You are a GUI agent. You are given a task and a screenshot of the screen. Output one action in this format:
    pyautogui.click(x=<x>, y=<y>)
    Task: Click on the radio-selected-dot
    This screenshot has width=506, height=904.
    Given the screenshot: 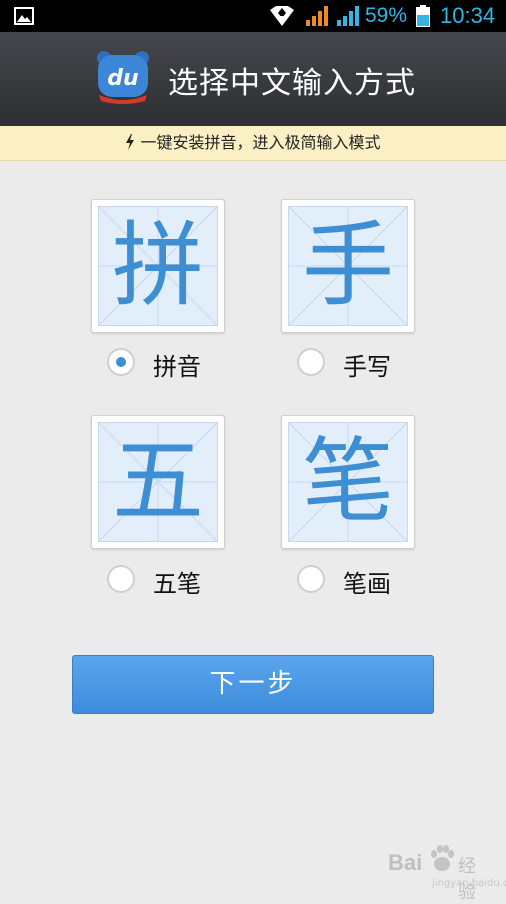 What is the action you would take?
    pyautogui.click(x=121, y=362)
    